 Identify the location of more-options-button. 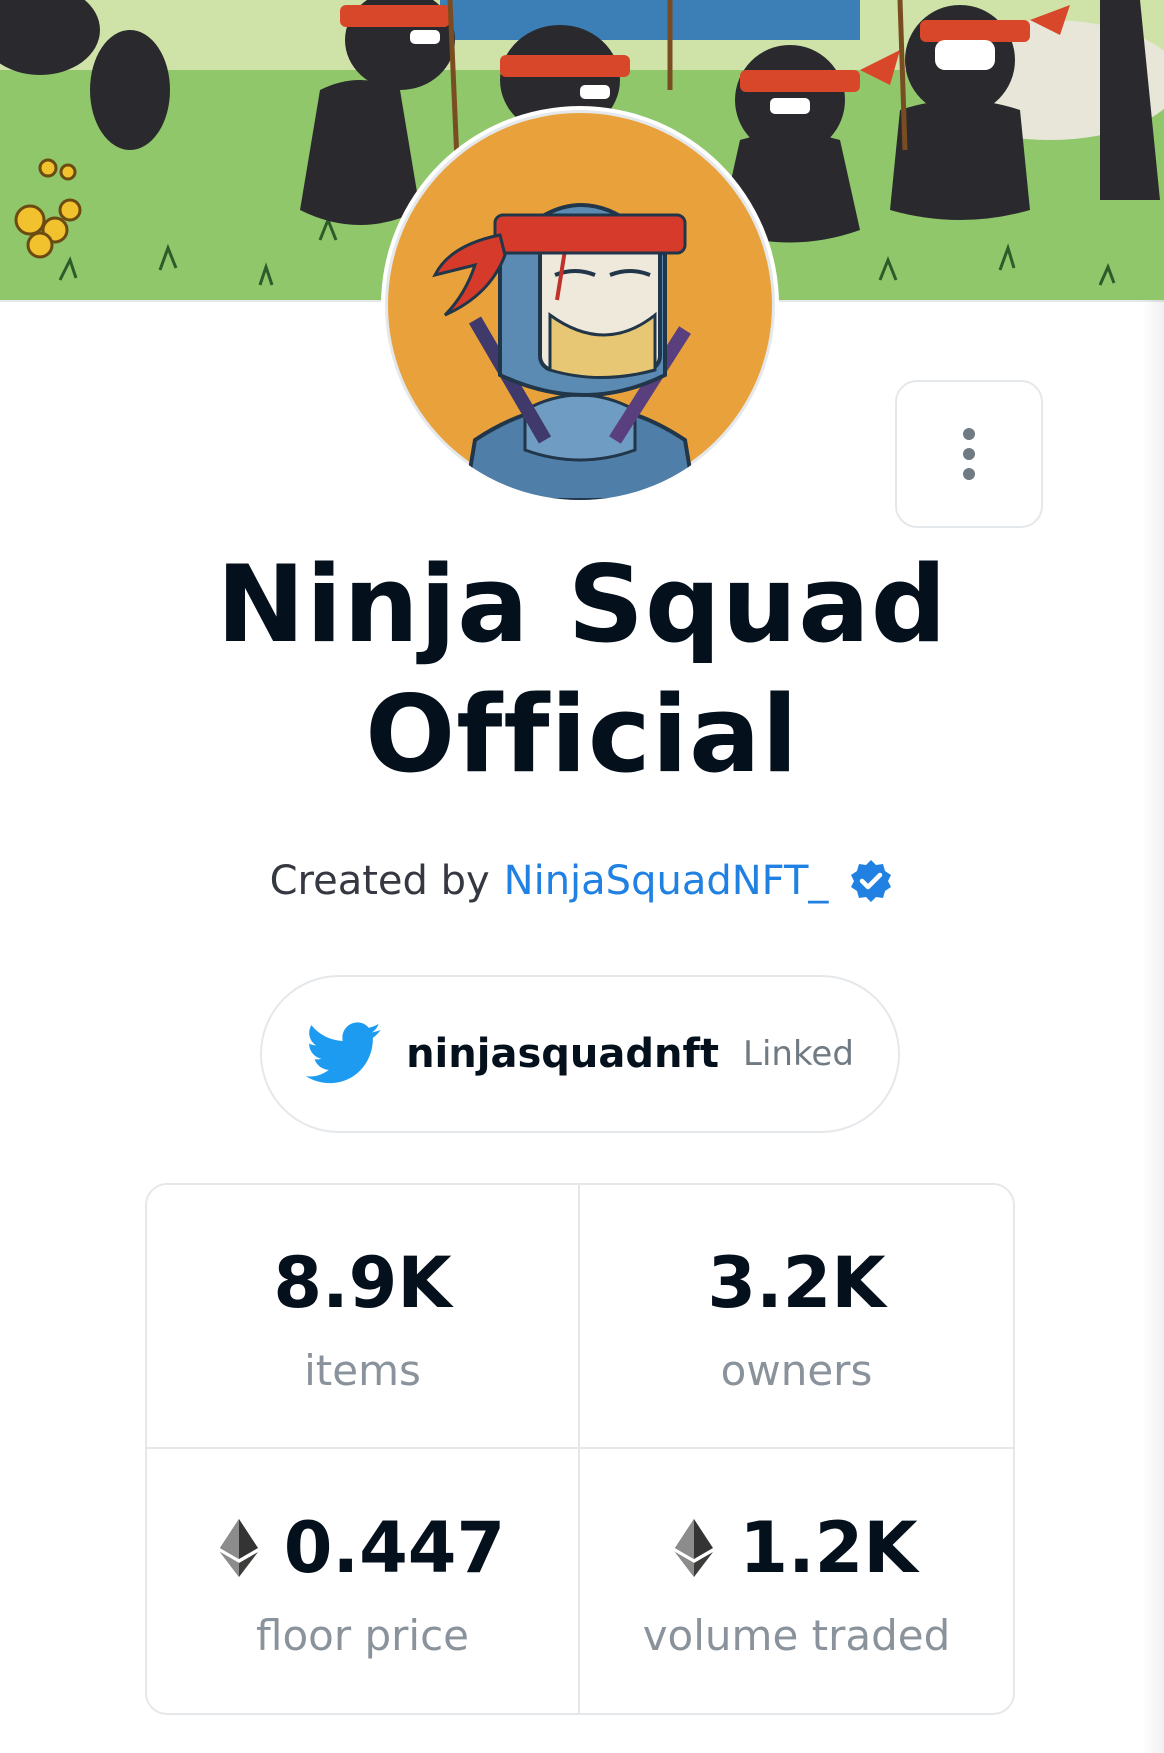
(969, 454).